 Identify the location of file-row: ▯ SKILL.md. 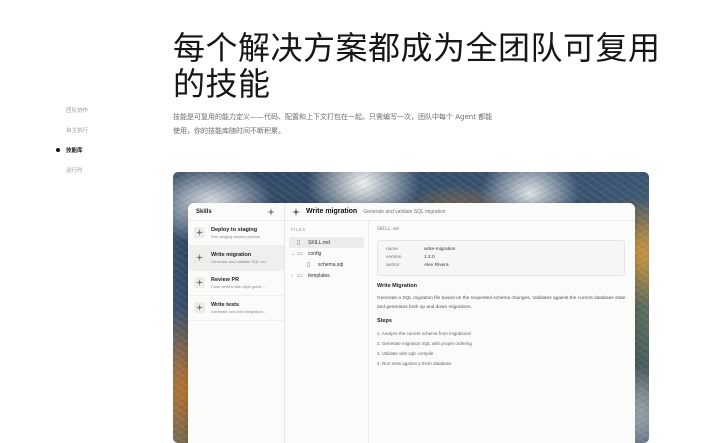
(326, 242).